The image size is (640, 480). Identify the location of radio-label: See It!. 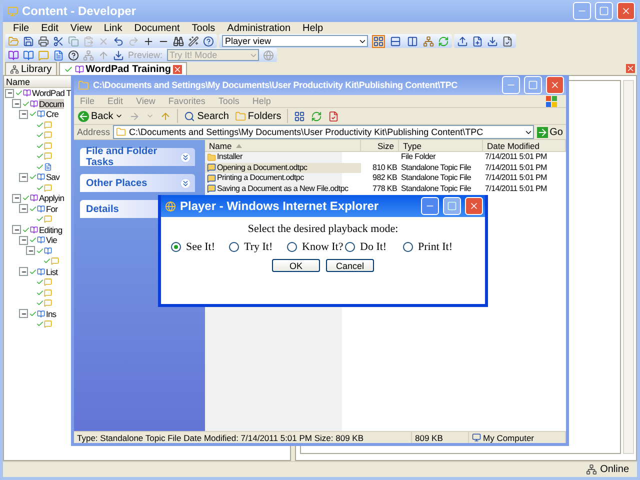
(201, 247).